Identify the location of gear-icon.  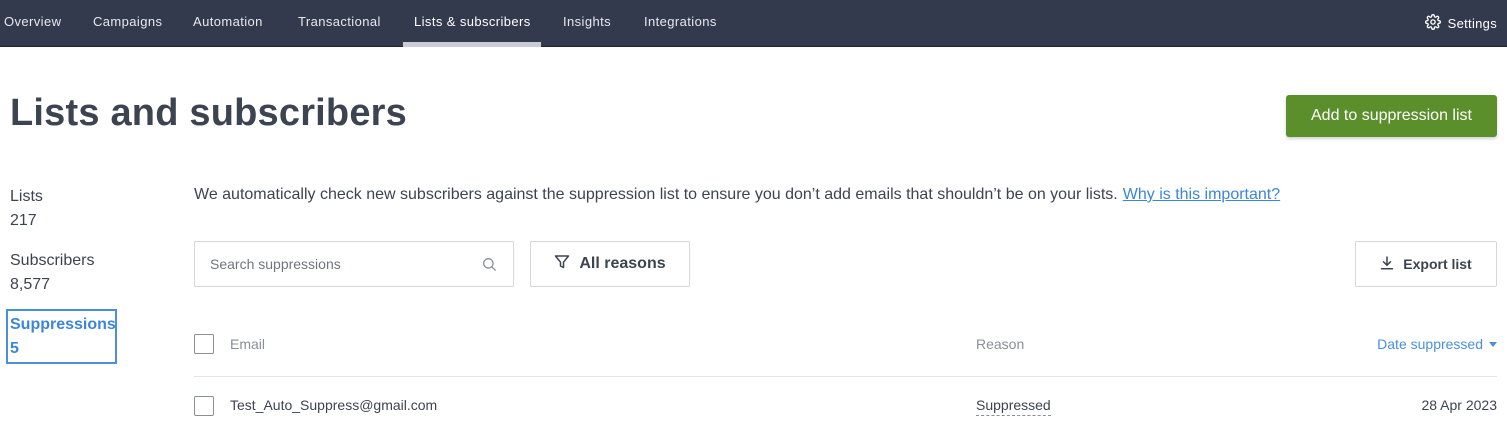
(1432, 23).